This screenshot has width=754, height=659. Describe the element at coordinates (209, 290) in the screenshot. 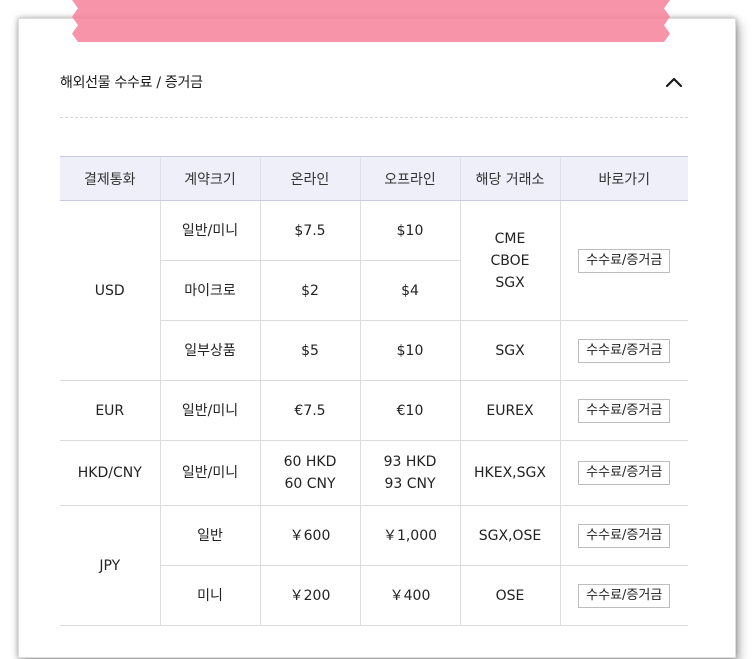

I see `size-cell: 마이크로` at that location.